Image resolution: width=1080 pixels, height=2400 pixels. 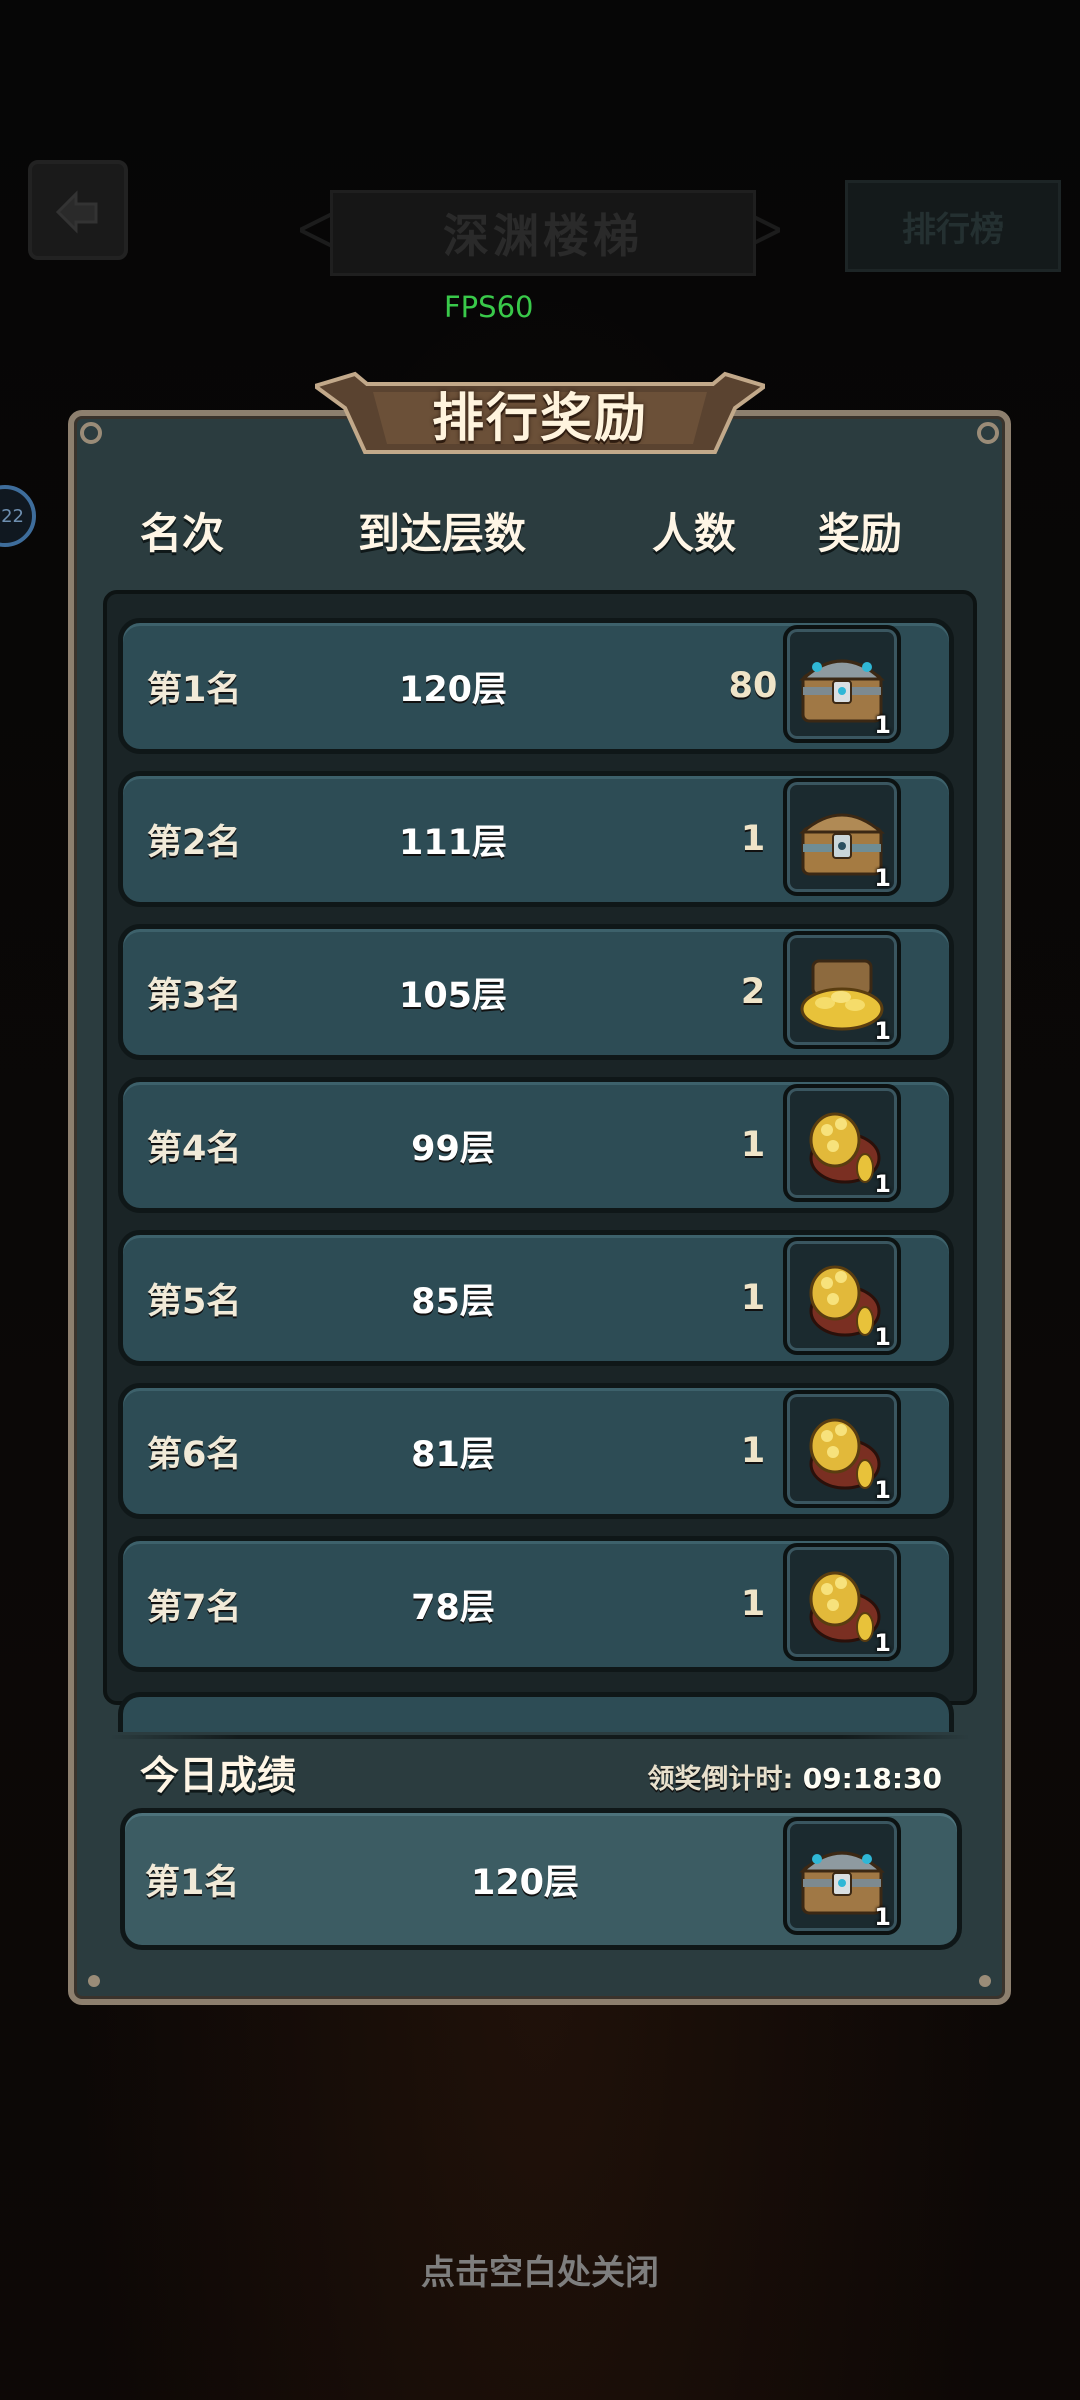 I want to click on floor-value: 99层, so click(x=453, y=1148).